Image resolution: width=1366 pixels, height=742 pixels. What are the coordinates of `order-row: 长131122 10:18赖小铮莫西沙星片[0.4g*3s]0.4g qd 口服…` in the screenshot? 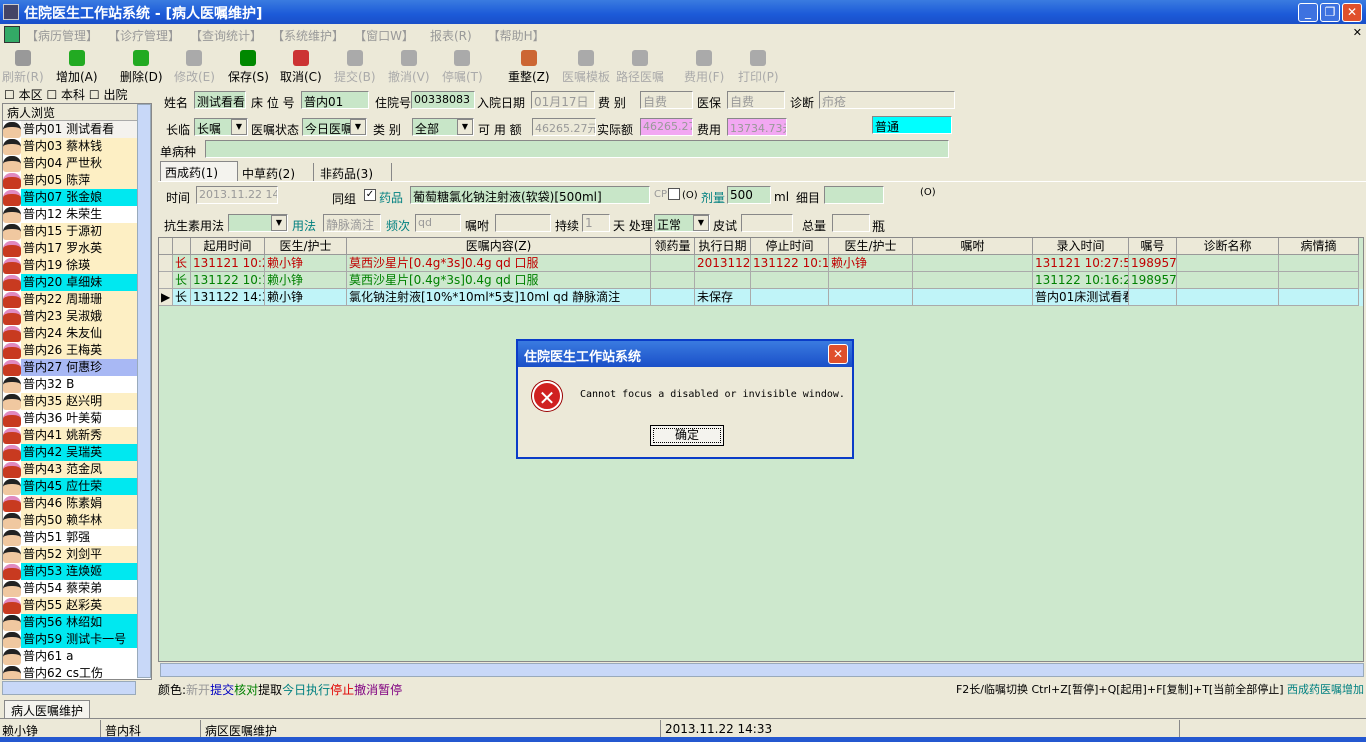 It's located at (761, 280).